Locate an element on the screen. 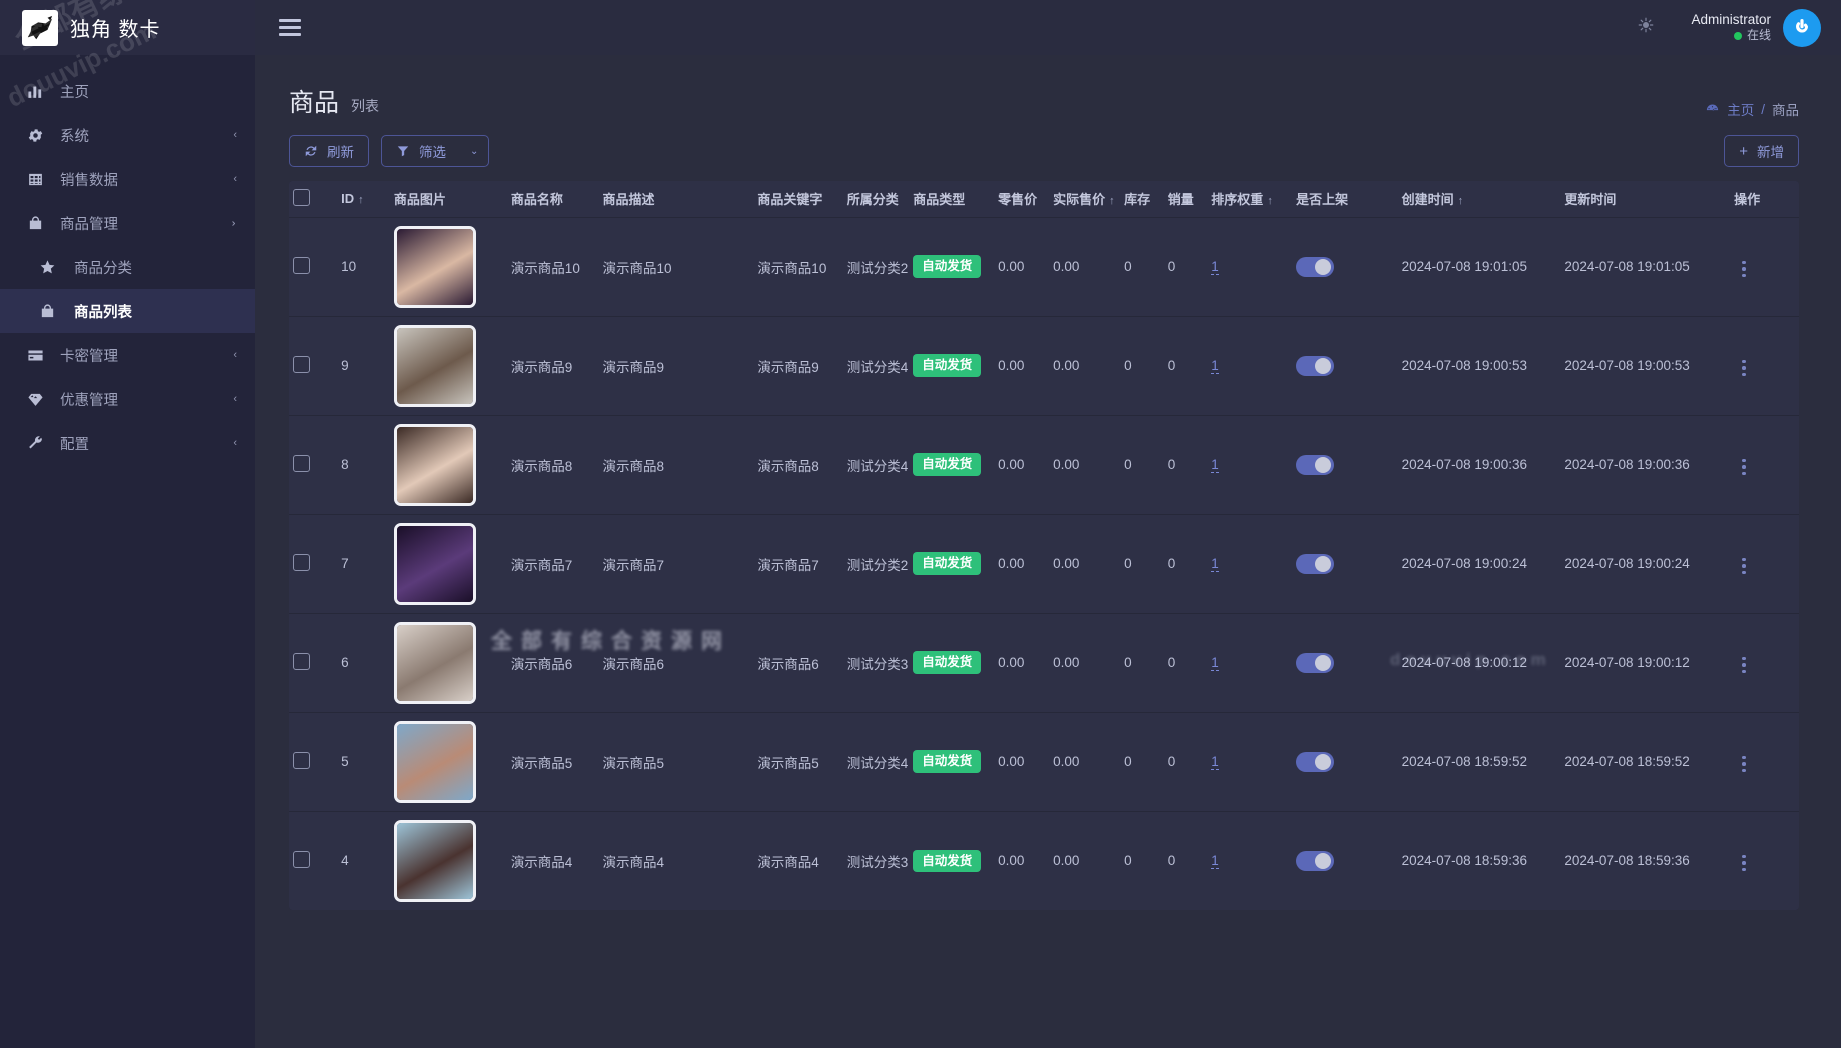  sidebar-label-product-list: 商品列表 is located at coordinates (103, 312).